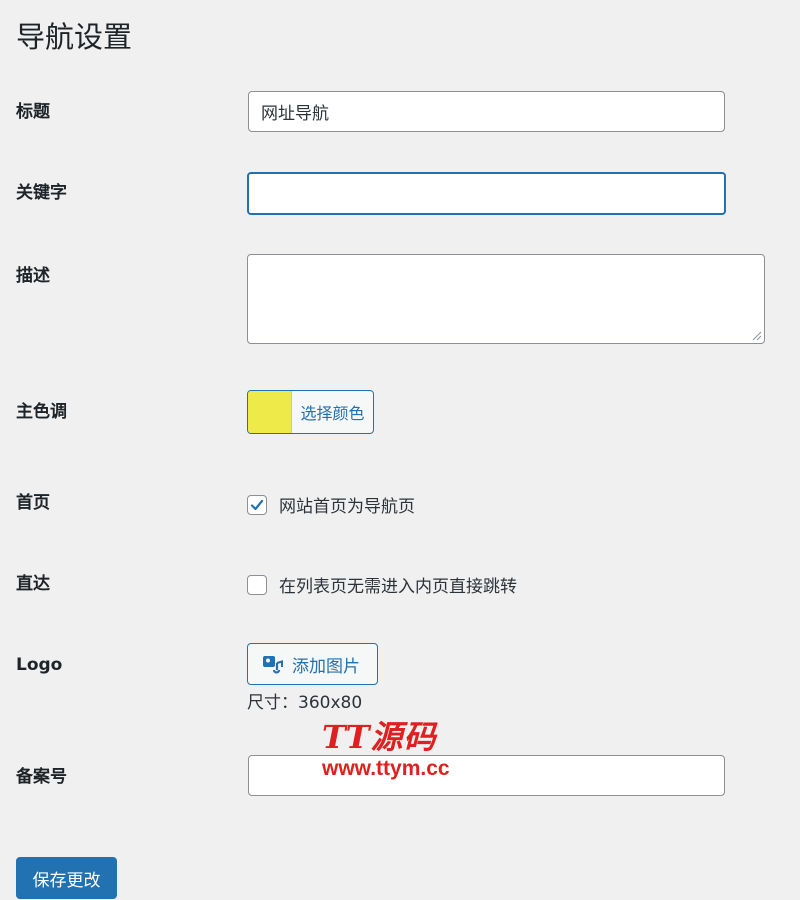 This screenshot has width=800, height=900. What do you see at coordinates (33, 276) in the screenshot?
I see `description-label: 描述` at bounding box center [33, 276].